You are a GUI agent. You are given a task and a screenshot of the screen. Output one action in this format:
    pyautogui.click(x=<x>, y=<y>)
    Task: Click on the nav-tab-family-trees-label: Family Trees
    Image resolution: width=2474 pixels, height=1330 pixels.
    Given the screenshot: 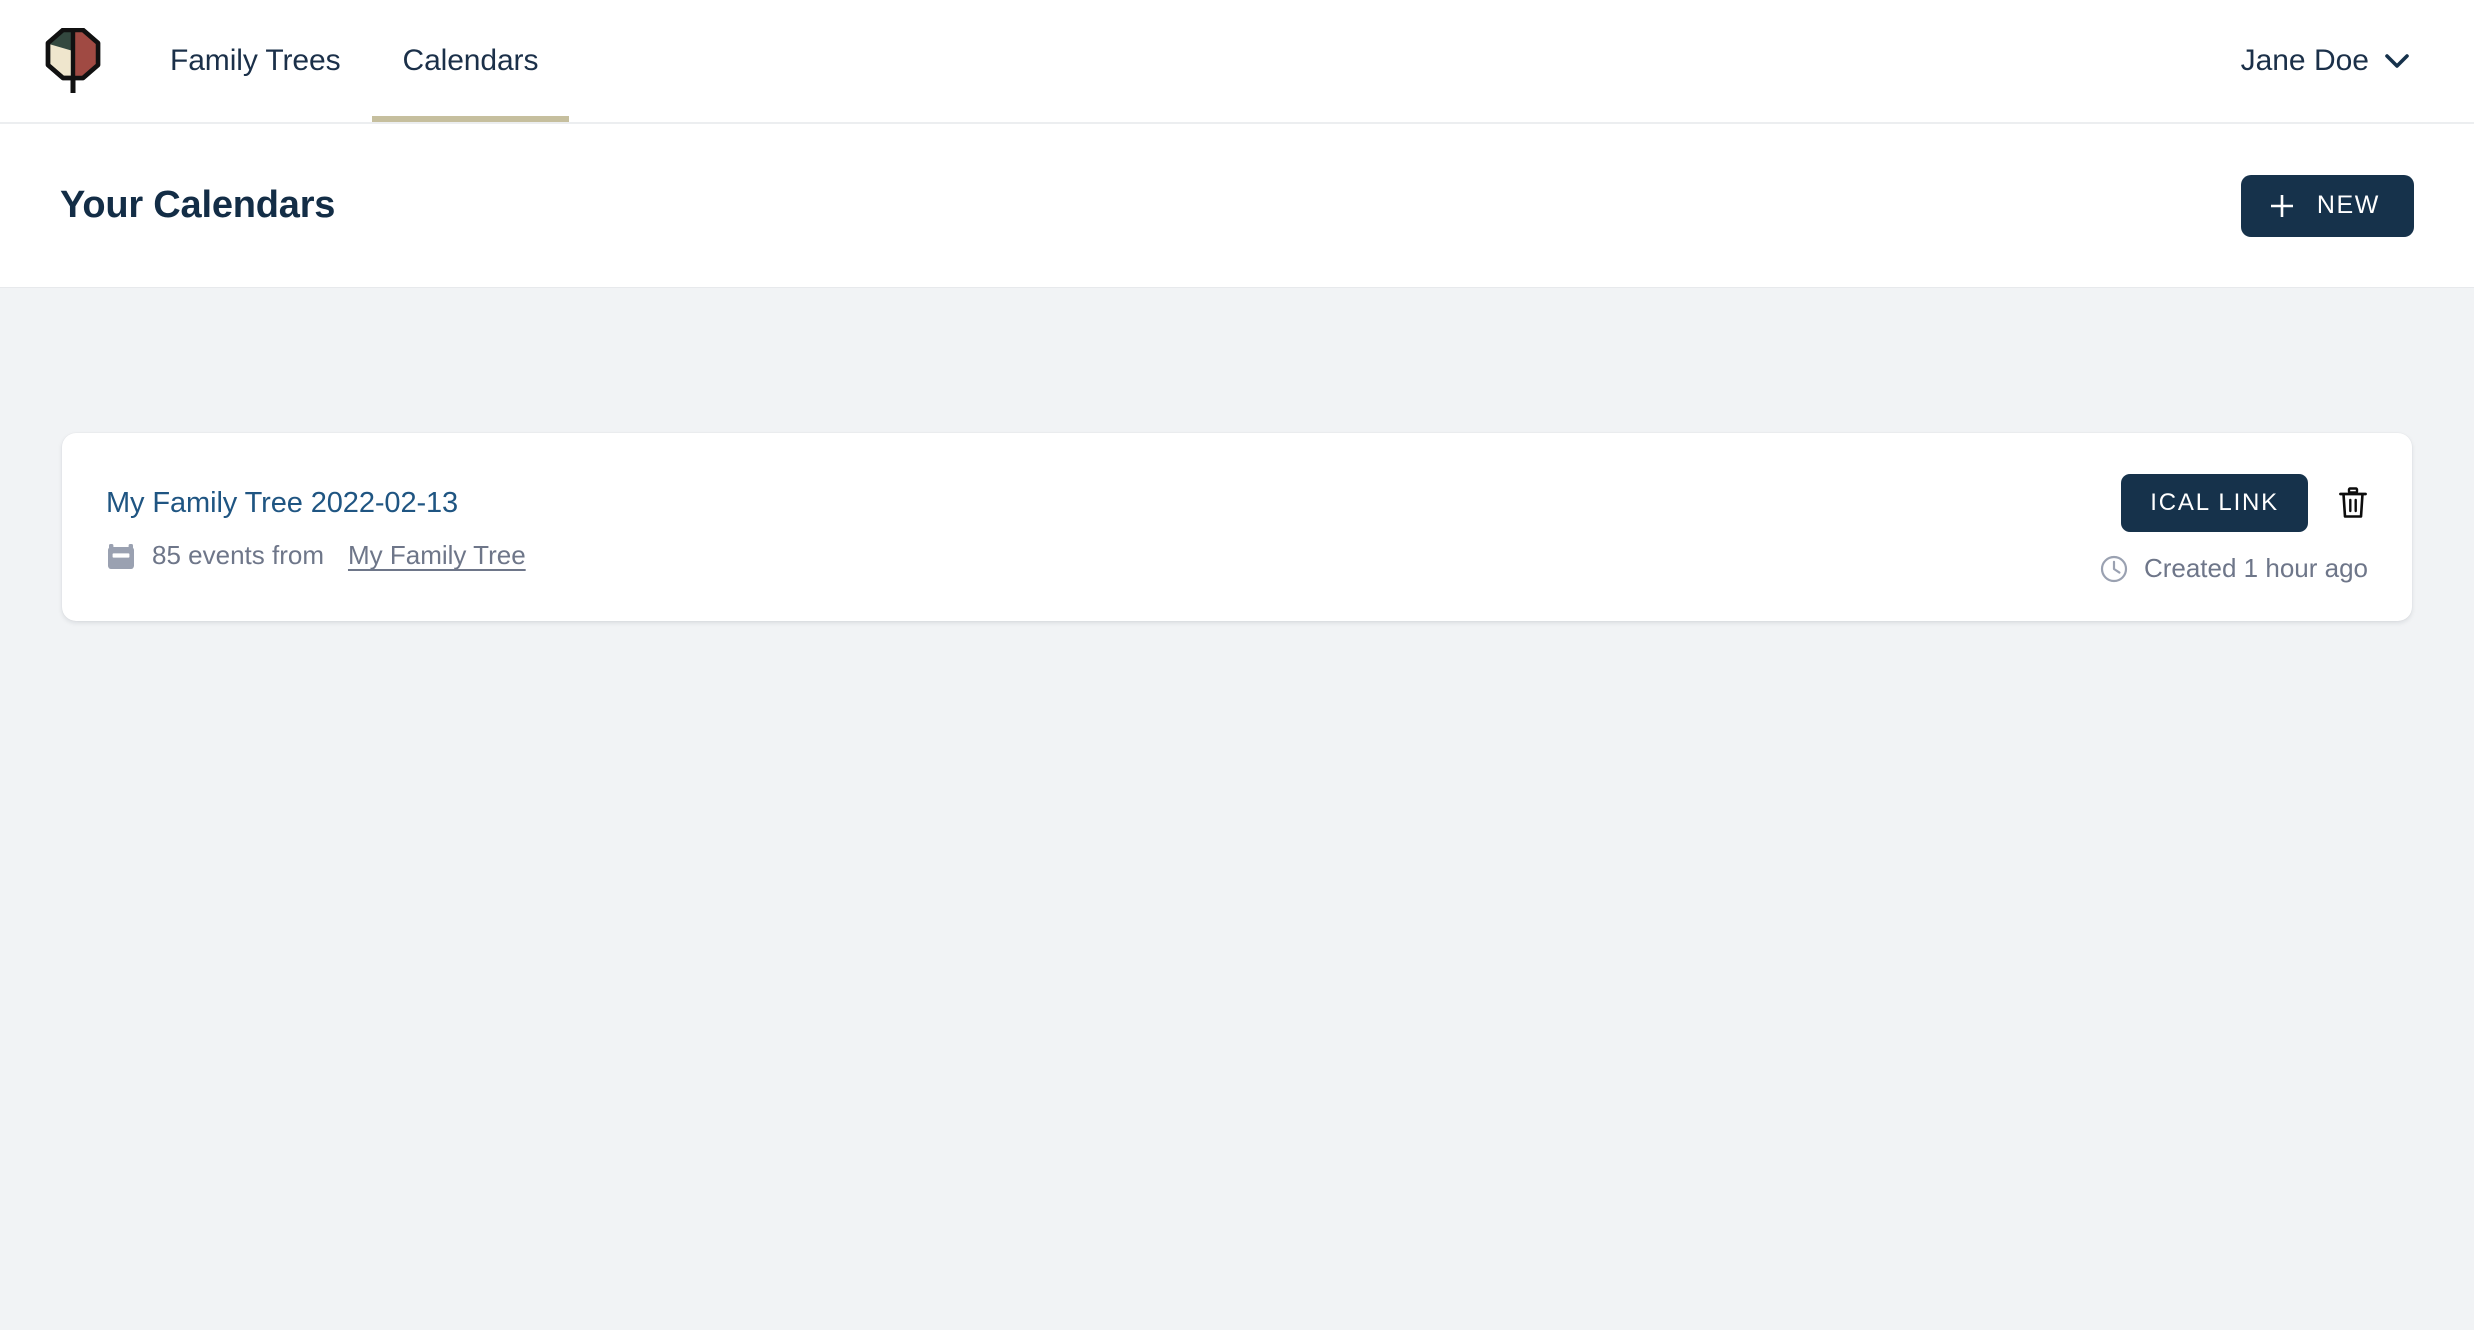 What is the action you would take?
    pyautogui.click(x=255, y=60)
    